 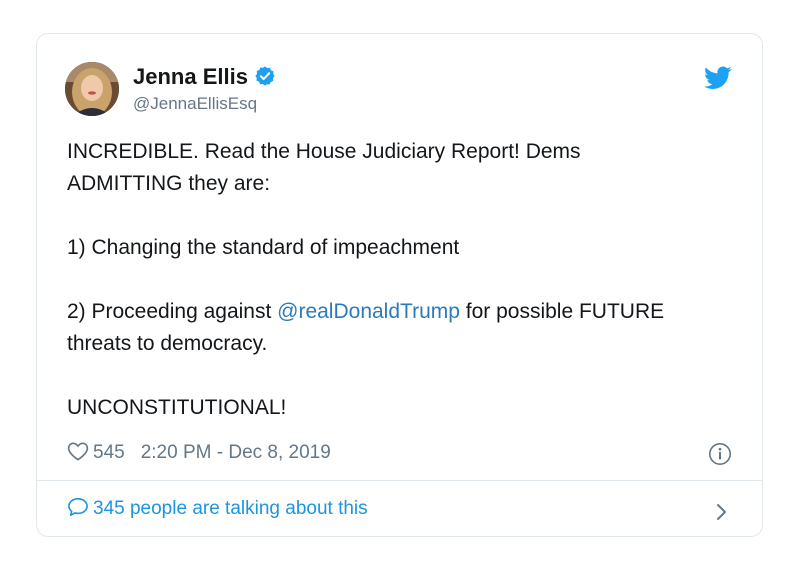 What do you see at coordinates (78, 451) in the screenshot?
I see `heart-icon` at bounding box center [78, 451].